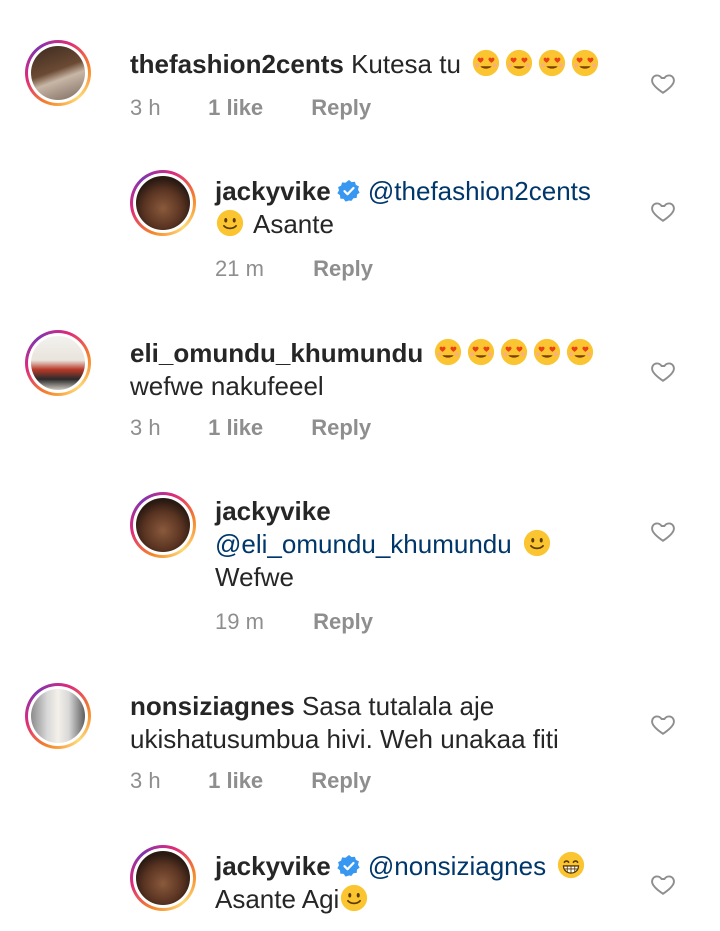 The image size is (720, 931). I want to click on comment-text: eli_omundu_khumundu wefwe nakufeeel, so click(400, 370).